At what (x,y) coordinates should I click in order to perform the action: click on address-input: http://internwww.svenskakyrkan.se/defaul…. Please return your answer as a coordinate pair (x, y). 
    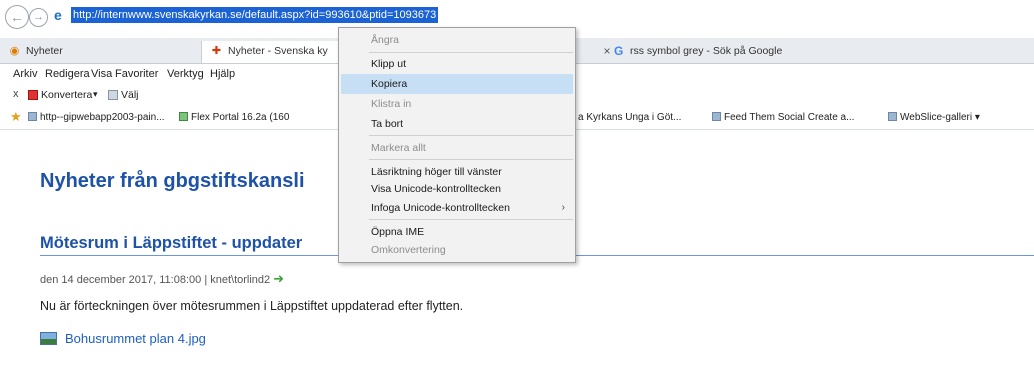
    Looking at the image, I should click on (308, 16).